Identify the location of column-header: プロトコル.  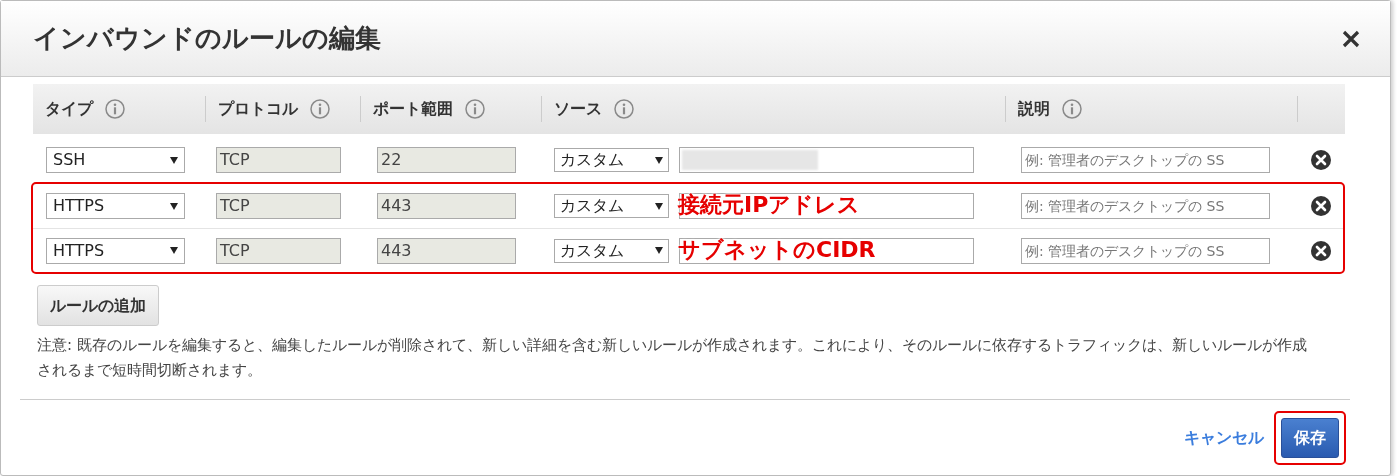
(258, 109).